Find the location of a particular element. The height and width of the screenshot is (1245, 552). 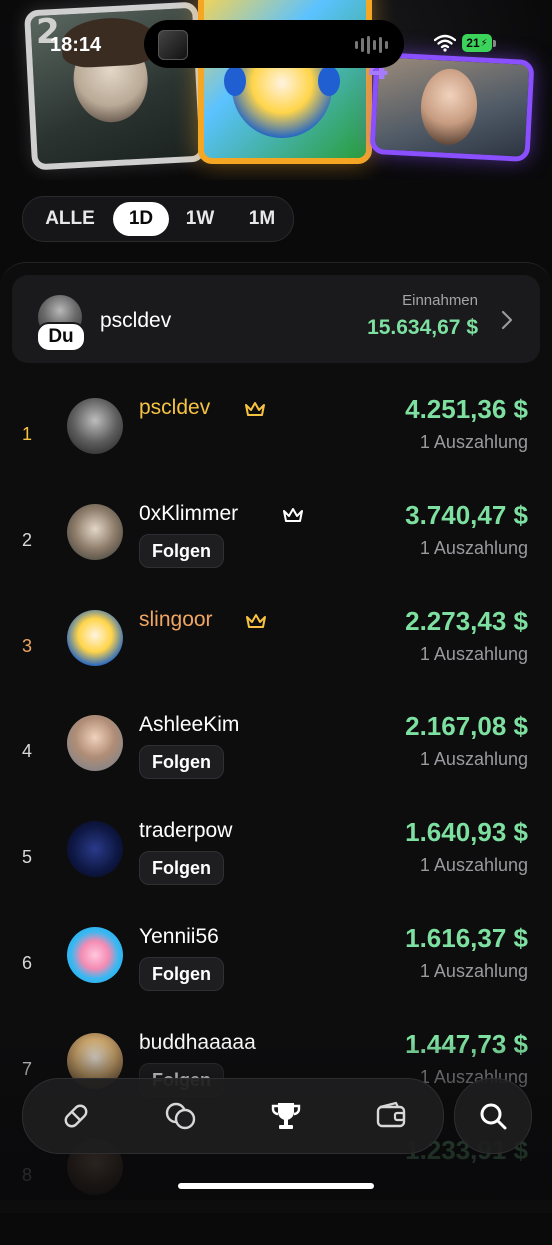

row-amount: 4.251,36 $ is located at coordinates (466, 409).